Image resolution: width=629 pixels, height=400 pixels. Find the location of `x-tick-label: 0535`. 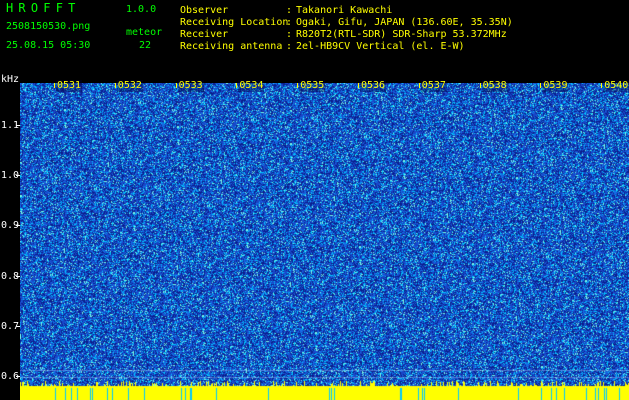

x-tick-label: 0535 is located at coordinates (312, 86).